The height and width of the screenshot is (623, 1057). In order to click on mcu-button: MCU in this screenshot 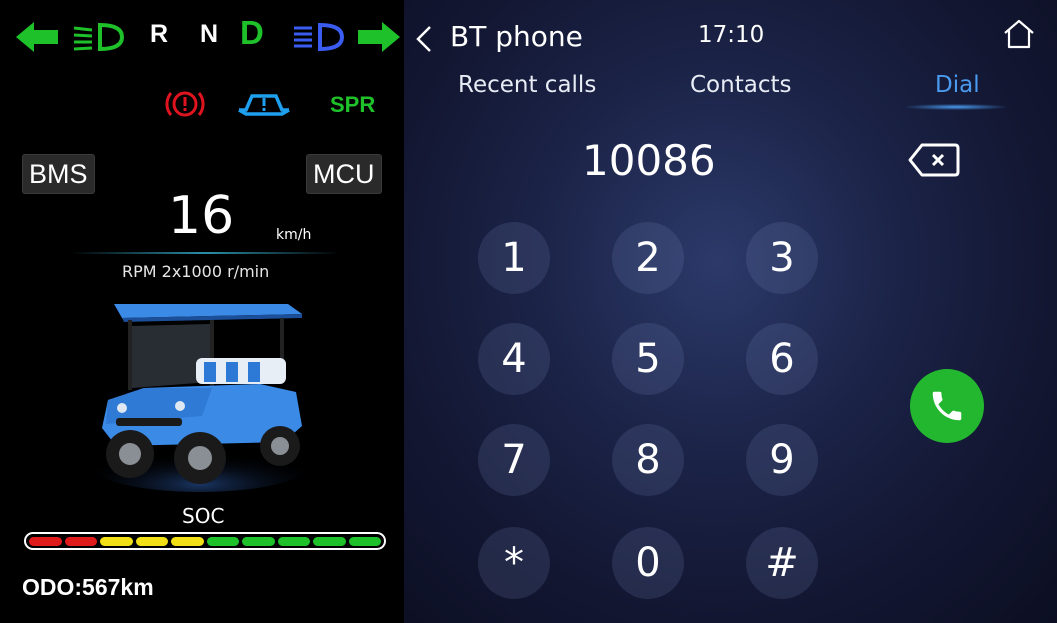, I will do `click(344, 174)`.